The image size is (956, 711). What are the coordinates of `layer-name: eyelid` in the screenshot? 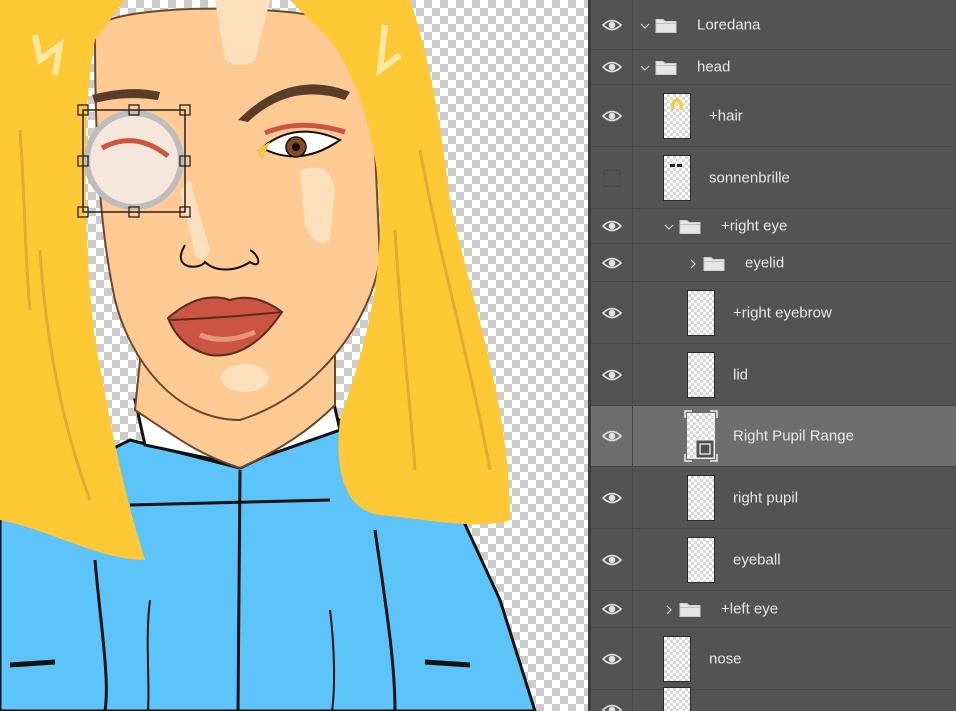 It's located at (765, 262).